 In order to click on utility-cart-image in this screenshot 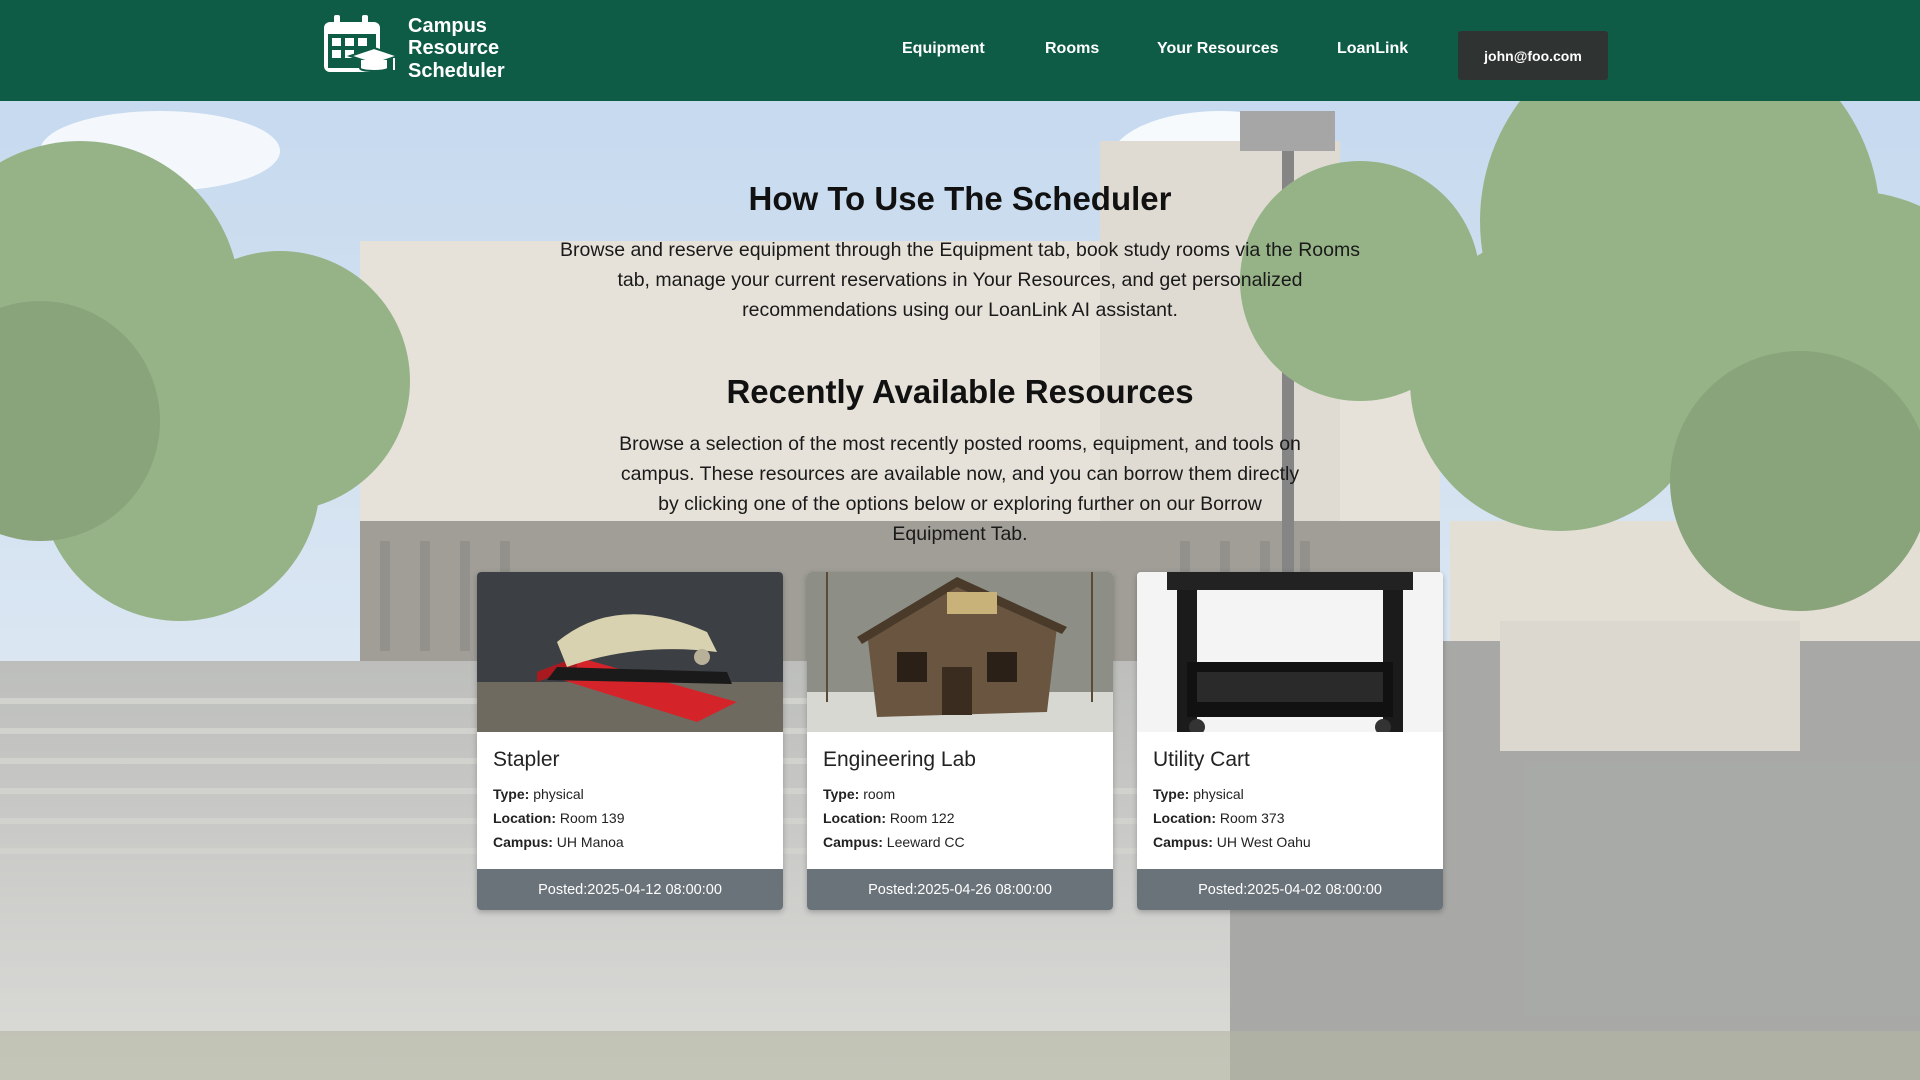, I will do `click(1290, 652)`.